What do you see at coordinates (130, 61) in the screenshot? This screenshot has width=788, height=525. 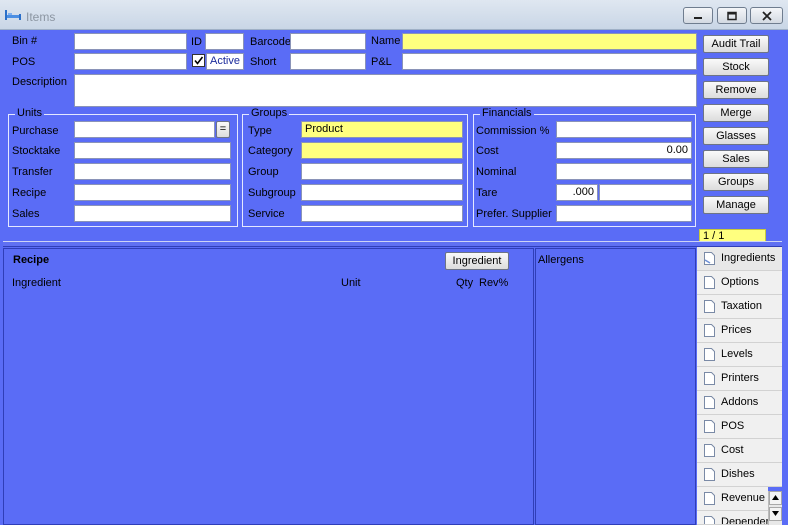 I see `pos-input` at bounding box center [130, 61].